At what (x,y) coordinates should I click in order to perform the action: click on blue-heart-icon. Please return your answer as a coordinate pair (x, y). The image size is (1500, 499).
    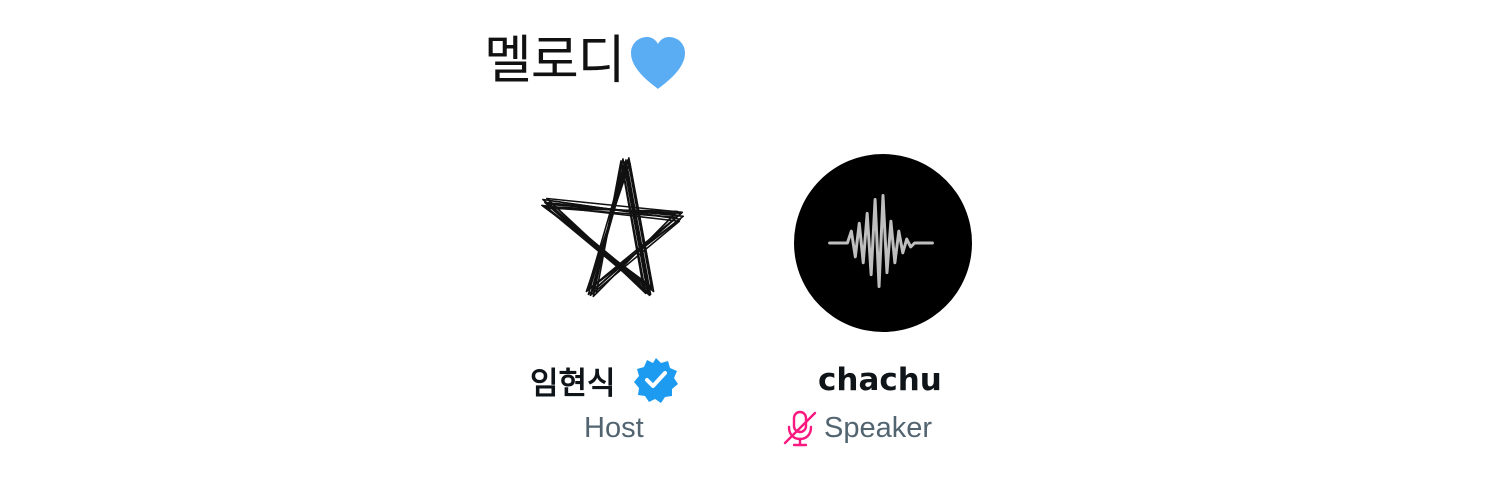
    Looking at the image, I should click on (657, 63).